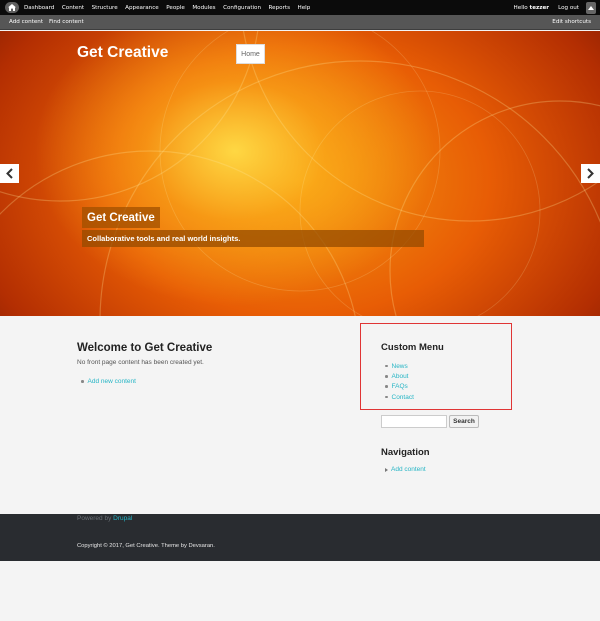 The height and width of the screenshot is (621, 600). I want to click on powered-by: Powered by Drupal, so click(104, 518).